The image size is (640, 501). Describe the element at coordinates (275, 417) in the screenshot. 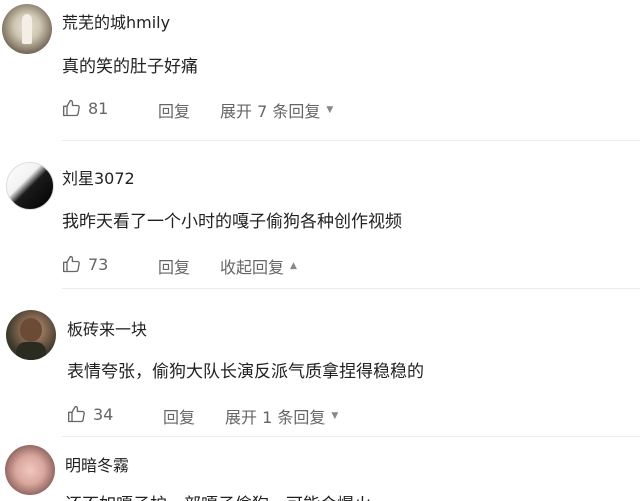

I see `expand-replies-label: 展开 1 条回复` at that location.